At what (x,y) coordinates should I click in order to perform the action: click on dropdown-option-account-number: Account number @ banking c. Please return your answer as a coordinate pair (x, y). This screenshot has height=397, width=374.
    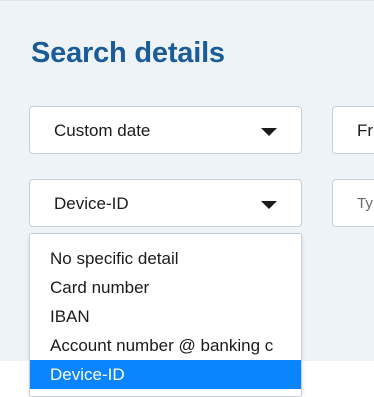
    Looking at the image, I should click on (165, 345).